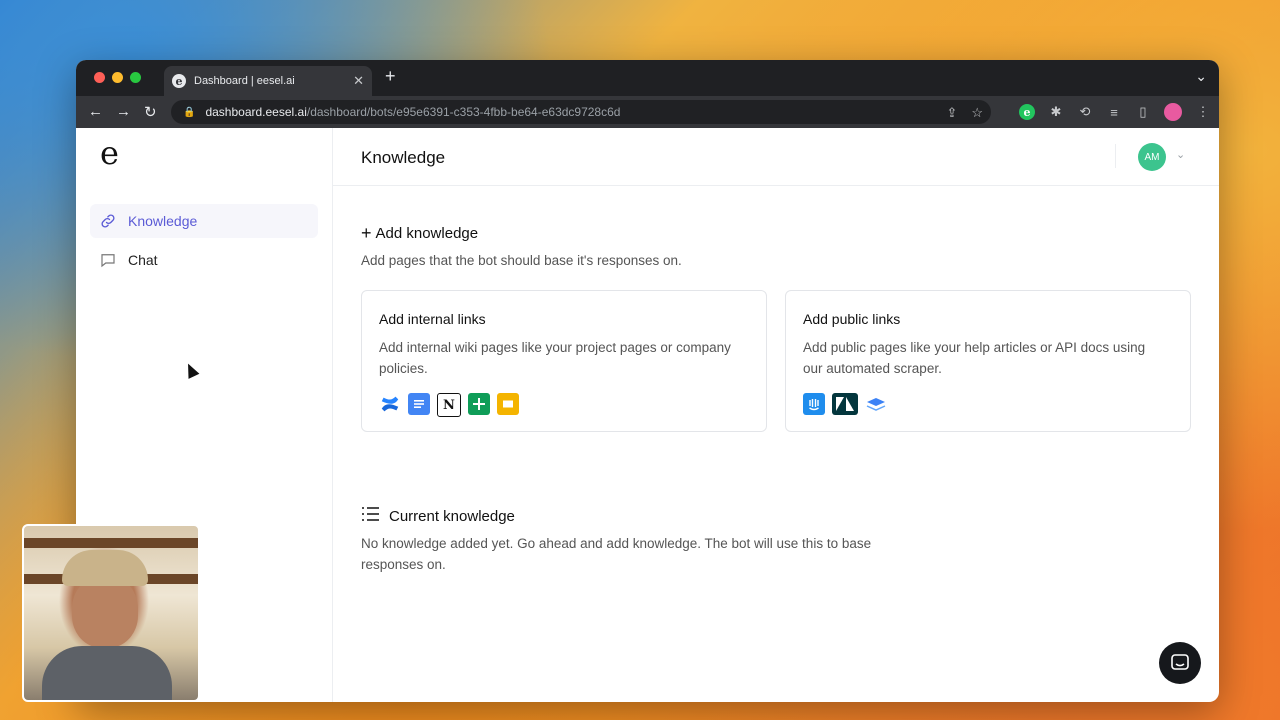 The image size is (1280, 720). What do you see at coordinates (1201, 76) in the screenshot?
I see `tab-search-chevron-icon: ⌄` at bounding box center [1201, 76].